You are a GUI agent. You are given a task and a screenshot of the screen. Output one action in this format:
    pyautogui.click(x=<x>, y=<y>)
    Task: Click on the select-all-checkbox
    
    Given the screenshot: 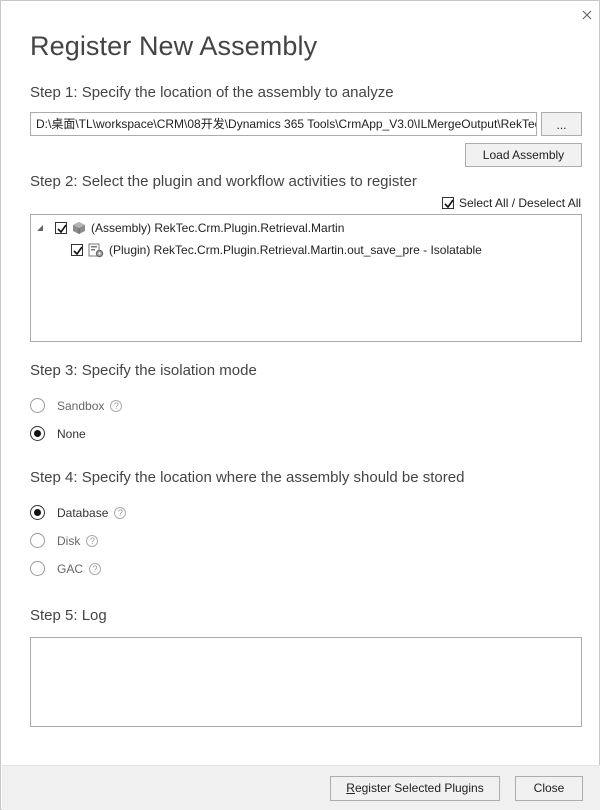 What is the action you would take?
    pyautogui.click(x=448, y=203)
    